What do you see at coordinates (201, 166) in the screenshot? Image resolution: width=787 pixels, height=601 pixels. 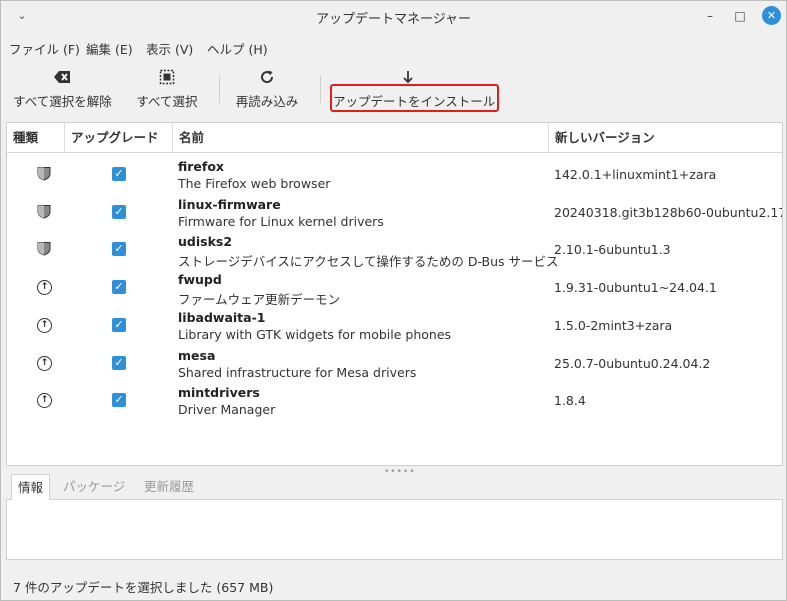 I see `package-name: firefox` at bounding box center [201, 166].